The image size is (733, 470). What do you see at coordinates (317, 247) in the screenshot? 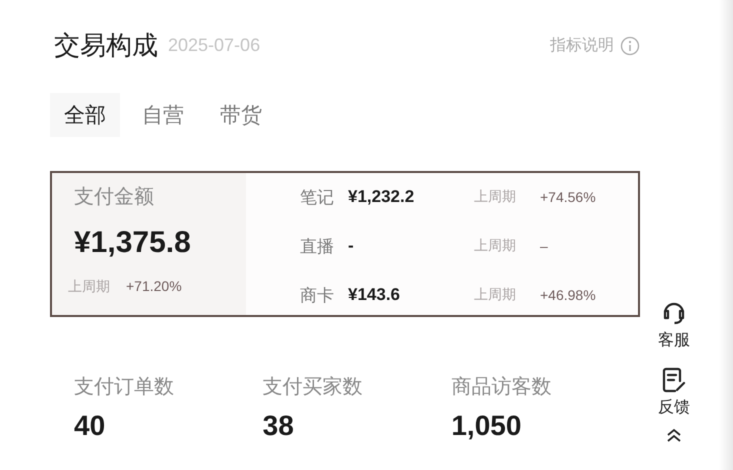
I see `channel-name: 直播` at bounding box center [317, 247].